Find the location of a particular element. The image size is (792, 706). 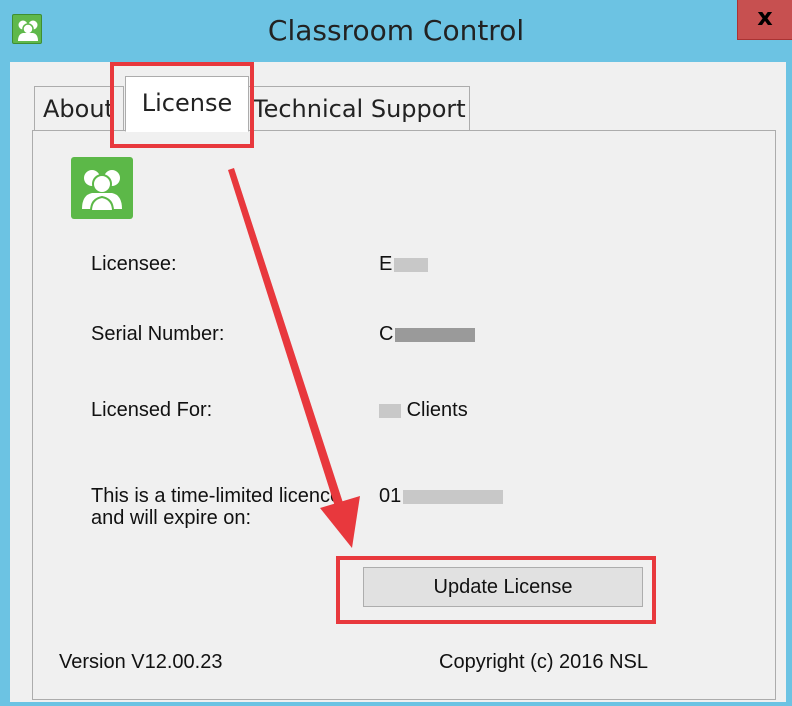

licensed-for-label: Licensed For: is located at coordinates (152, 410).